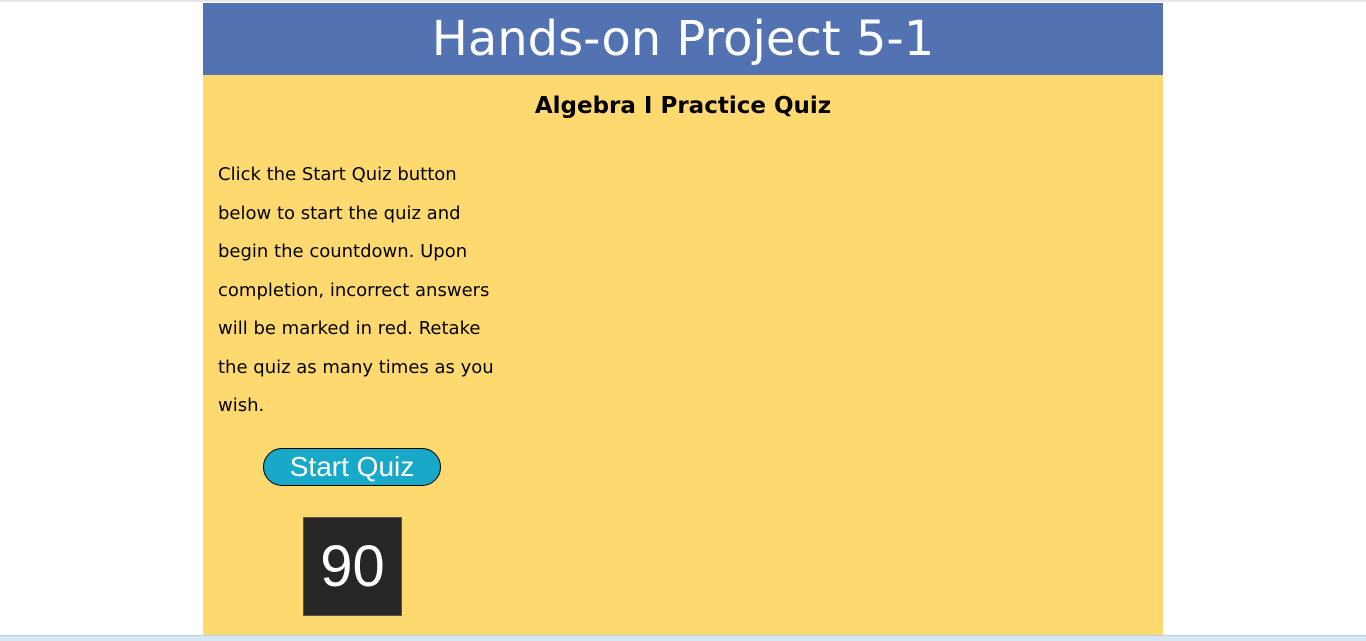 The width and height of the screenshot is (1366, 641). I want to click on countdown-timer: 90, so click(352, 566).